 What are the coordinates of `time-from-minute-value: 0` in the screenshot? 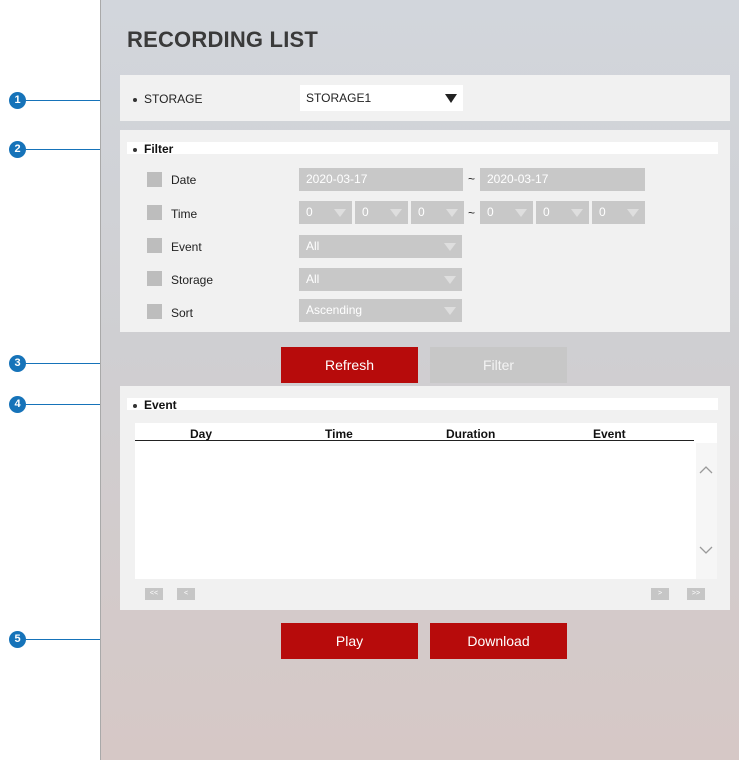 It's located at (365, 212).